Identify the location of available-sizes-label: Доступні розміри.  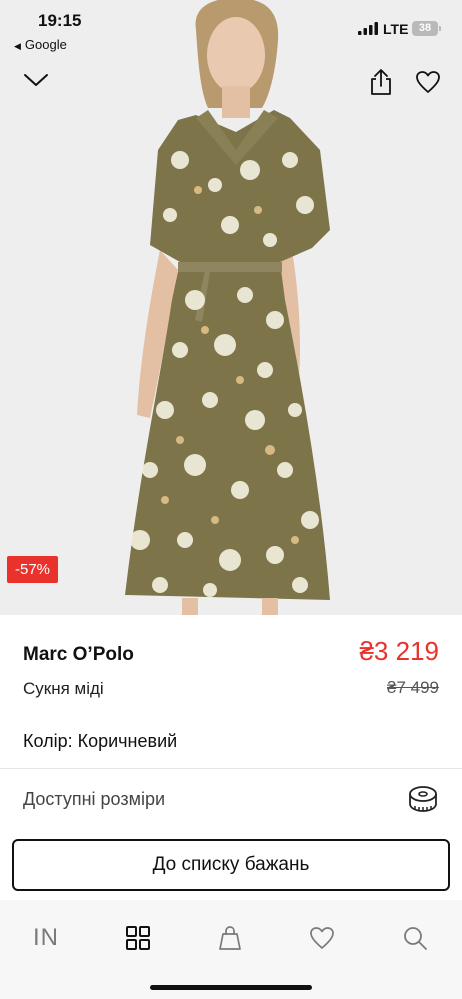
(94, 799).